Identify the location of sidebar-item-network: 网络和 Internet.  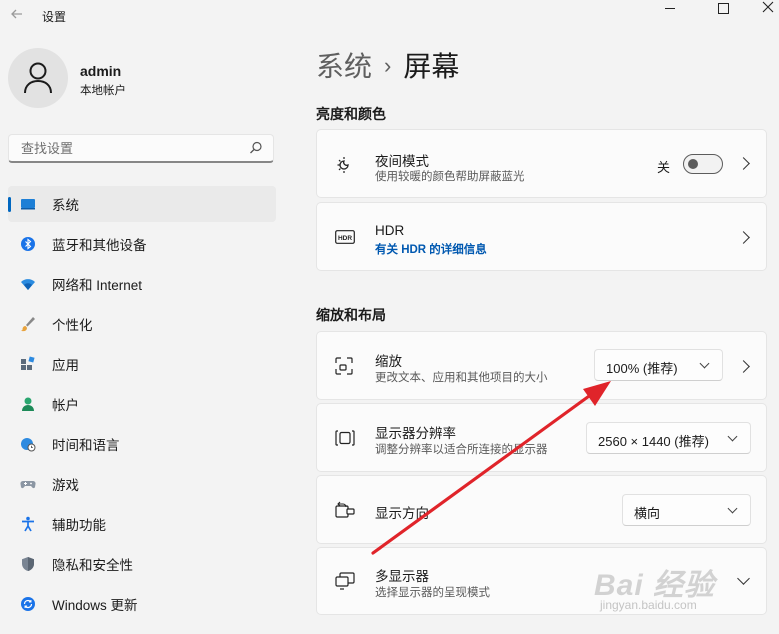
(142, 284).